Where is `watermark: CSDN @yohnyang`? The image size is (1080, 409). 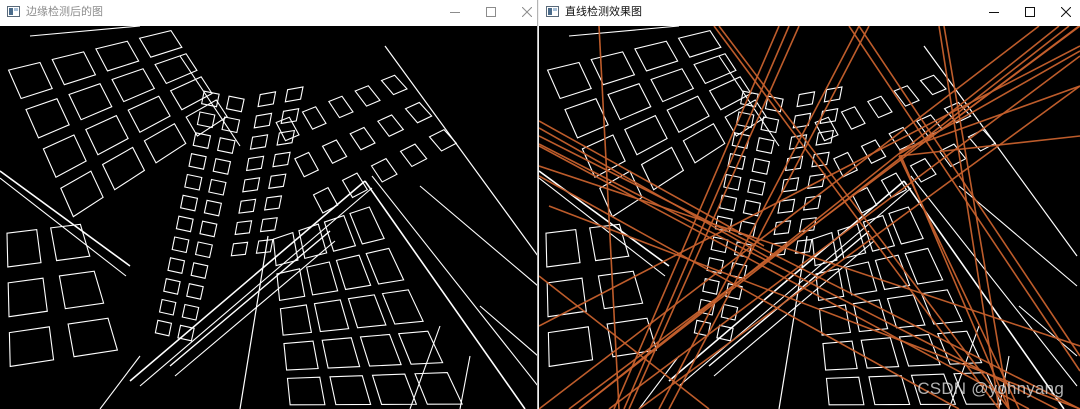
watermark: CSDN @yohnyang is located at coordinates (990, 388).